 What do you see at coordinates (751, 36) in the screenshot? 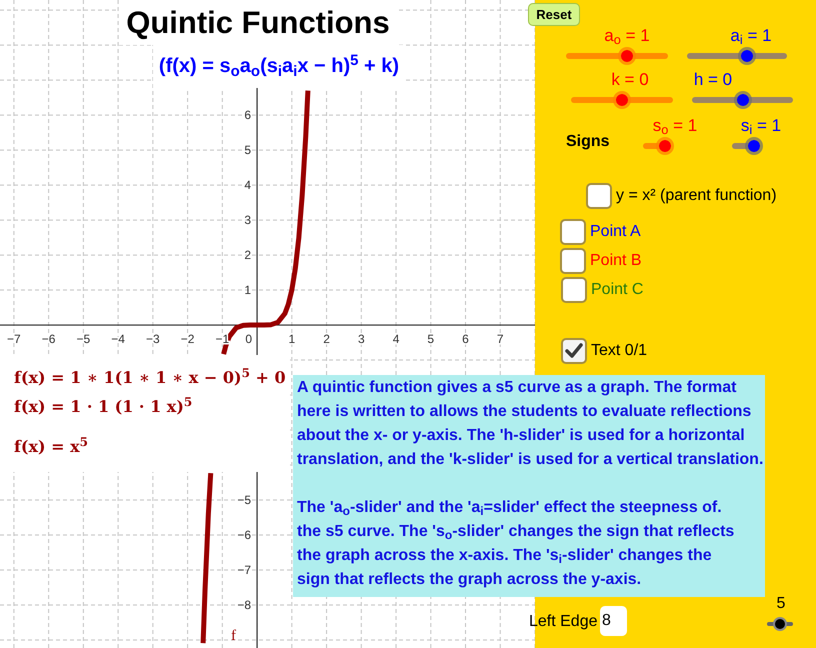
I see `slider-label: a$_{i}$ = 1` at bounding box center [751, 36].